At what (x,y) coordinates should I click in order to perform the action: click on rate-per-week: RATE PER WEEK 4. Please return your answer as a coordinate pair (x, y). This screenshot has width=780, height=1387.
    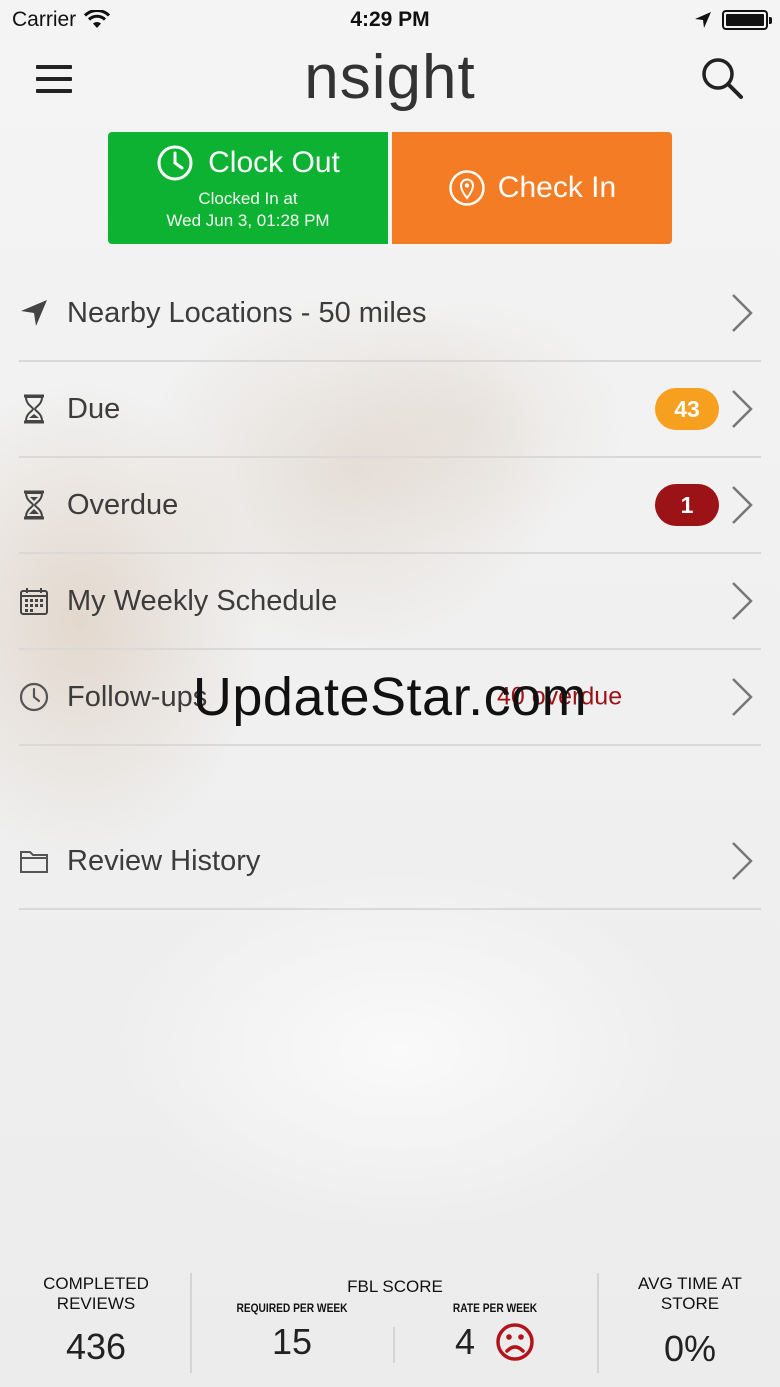
    Looking at the image, I should click on (495, 1332).